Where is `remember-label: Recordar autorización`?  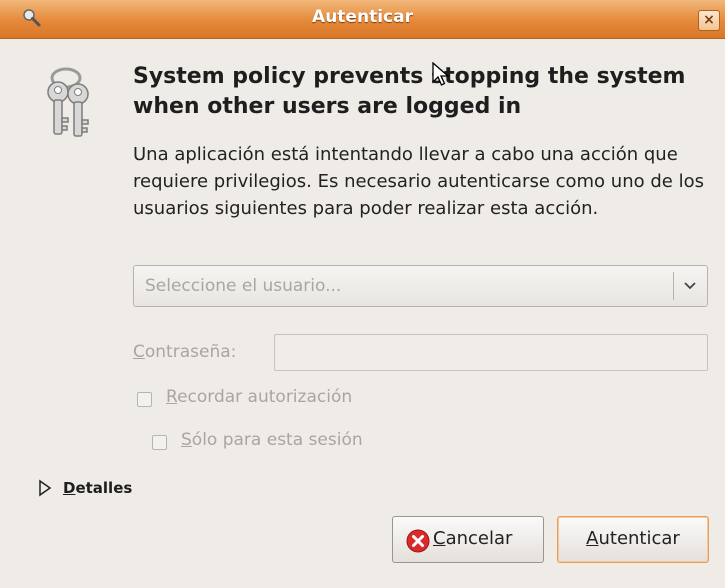 remember-label: Recordar autorización is located at coordinates (259, 397).